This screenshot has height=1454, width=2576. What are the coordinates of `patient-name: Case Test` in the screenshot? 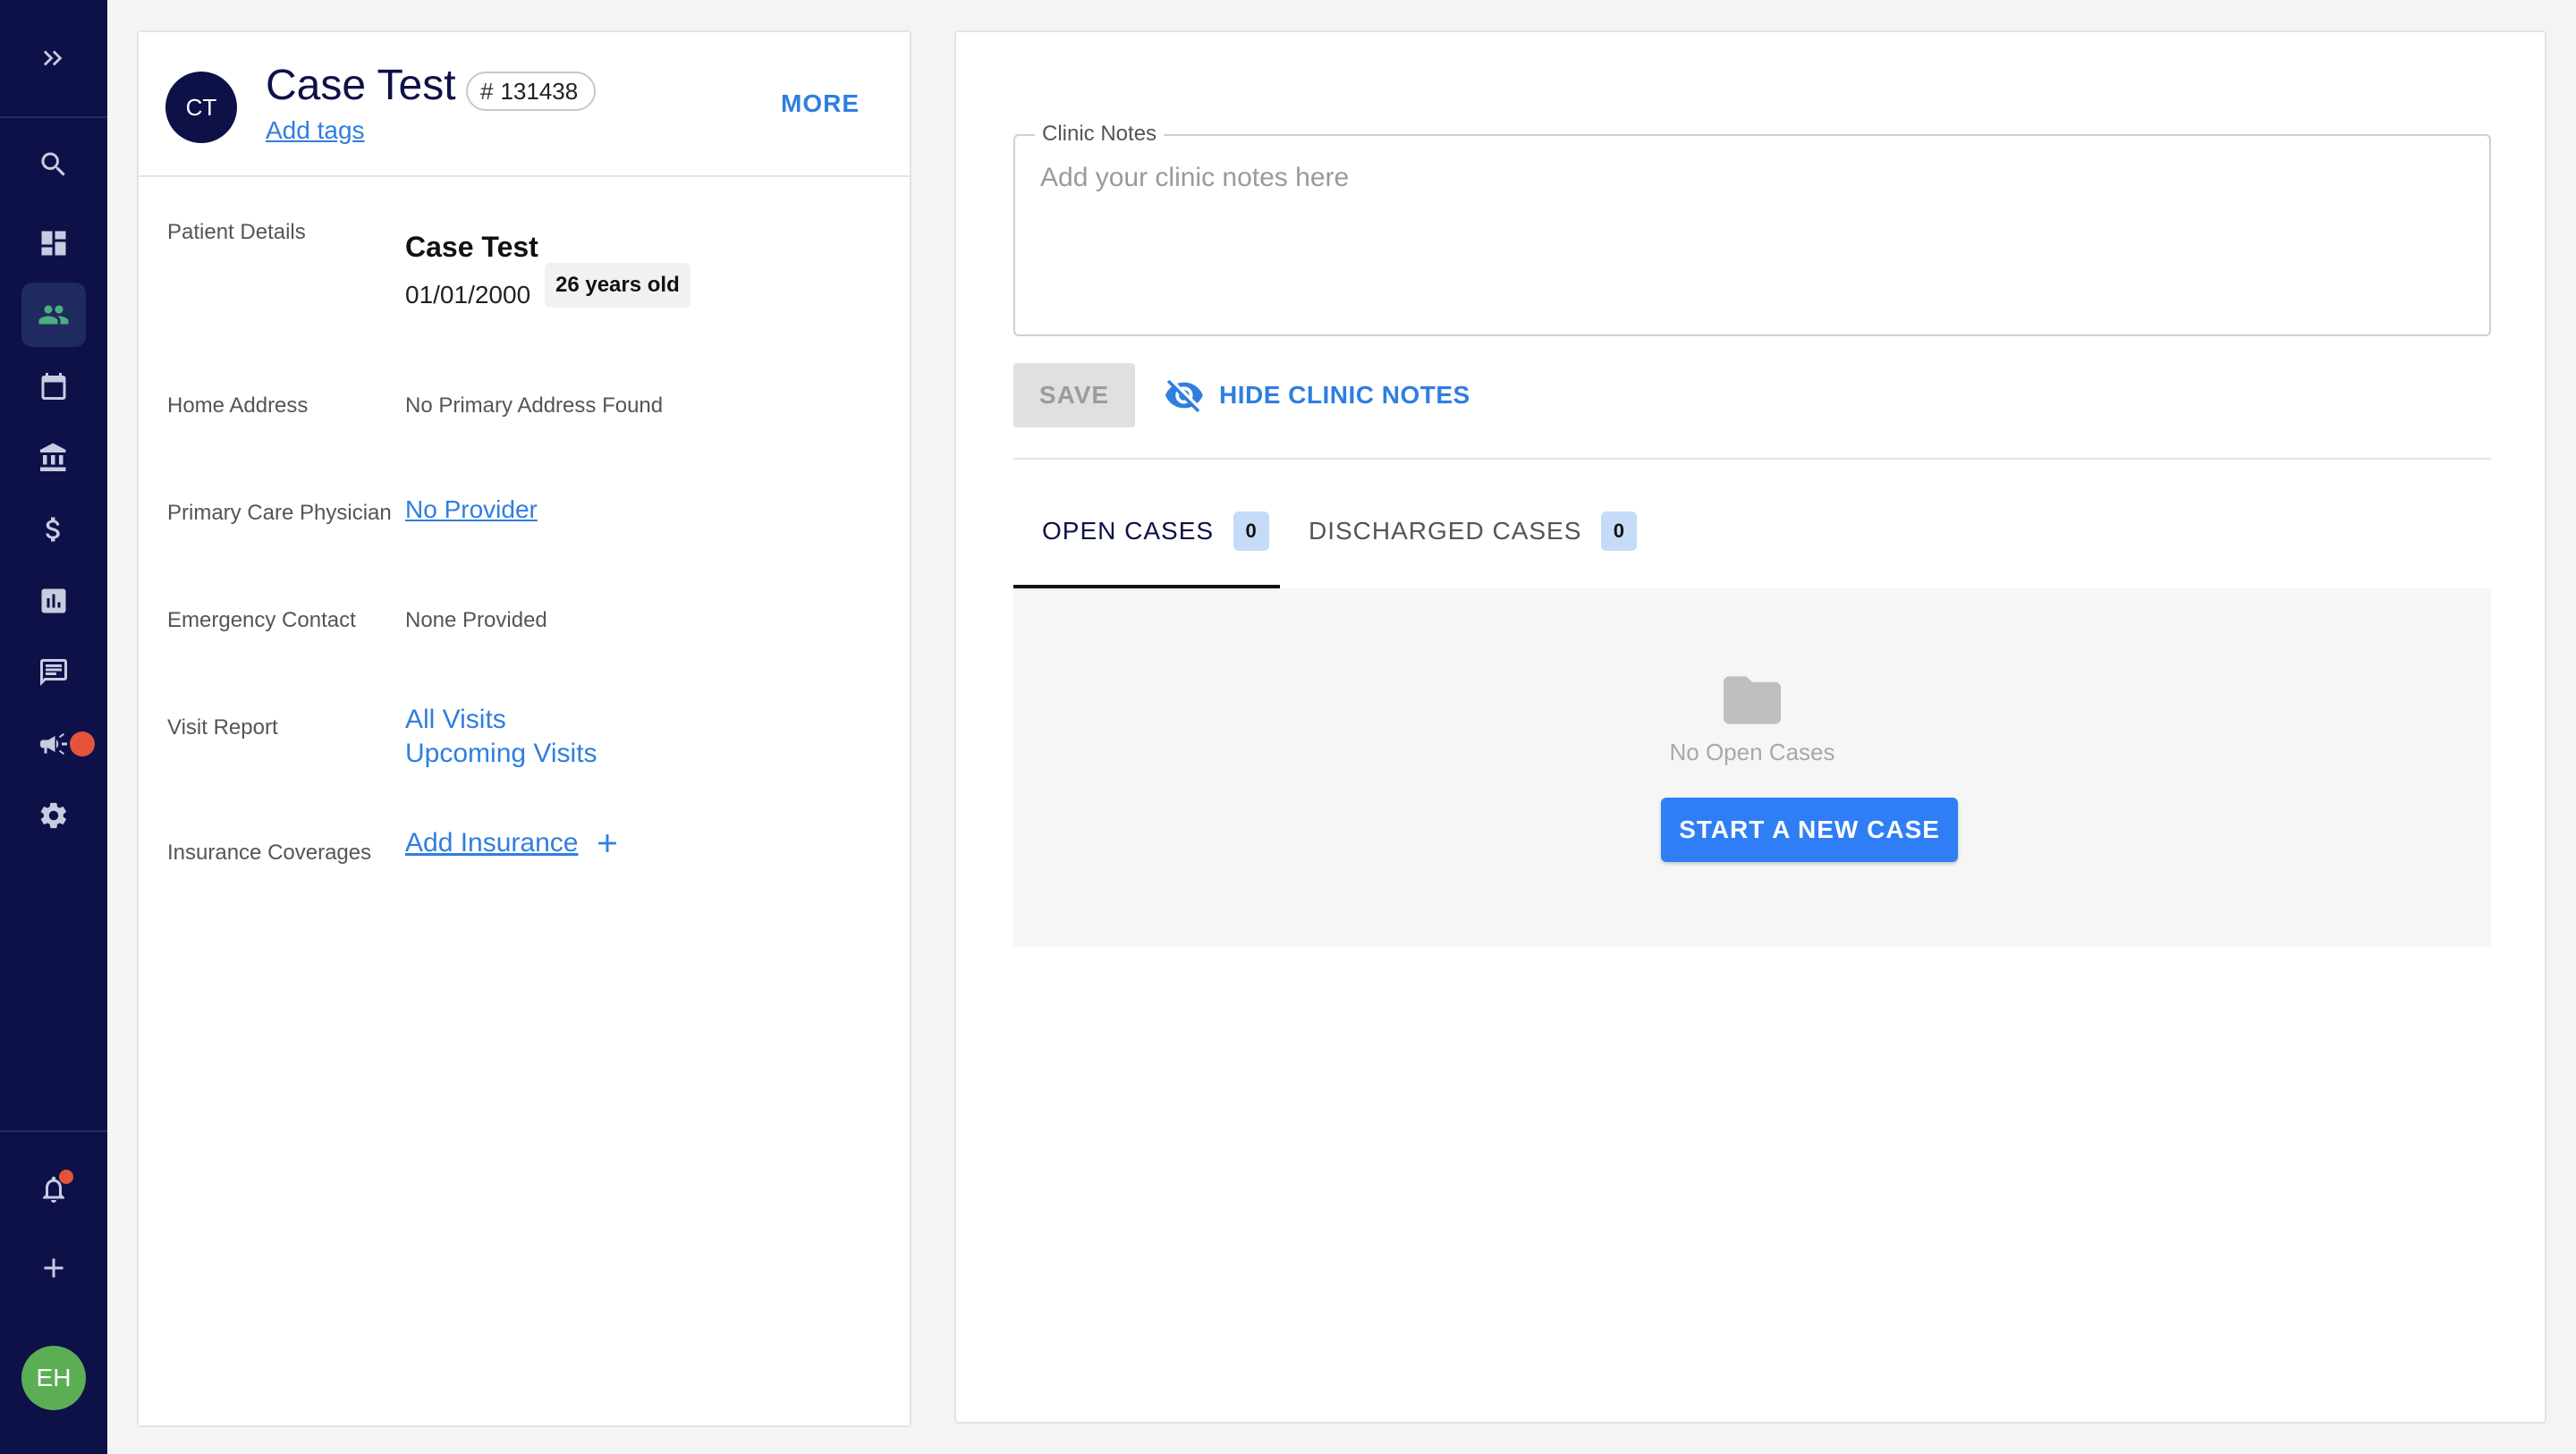 It's located at (361, 85).